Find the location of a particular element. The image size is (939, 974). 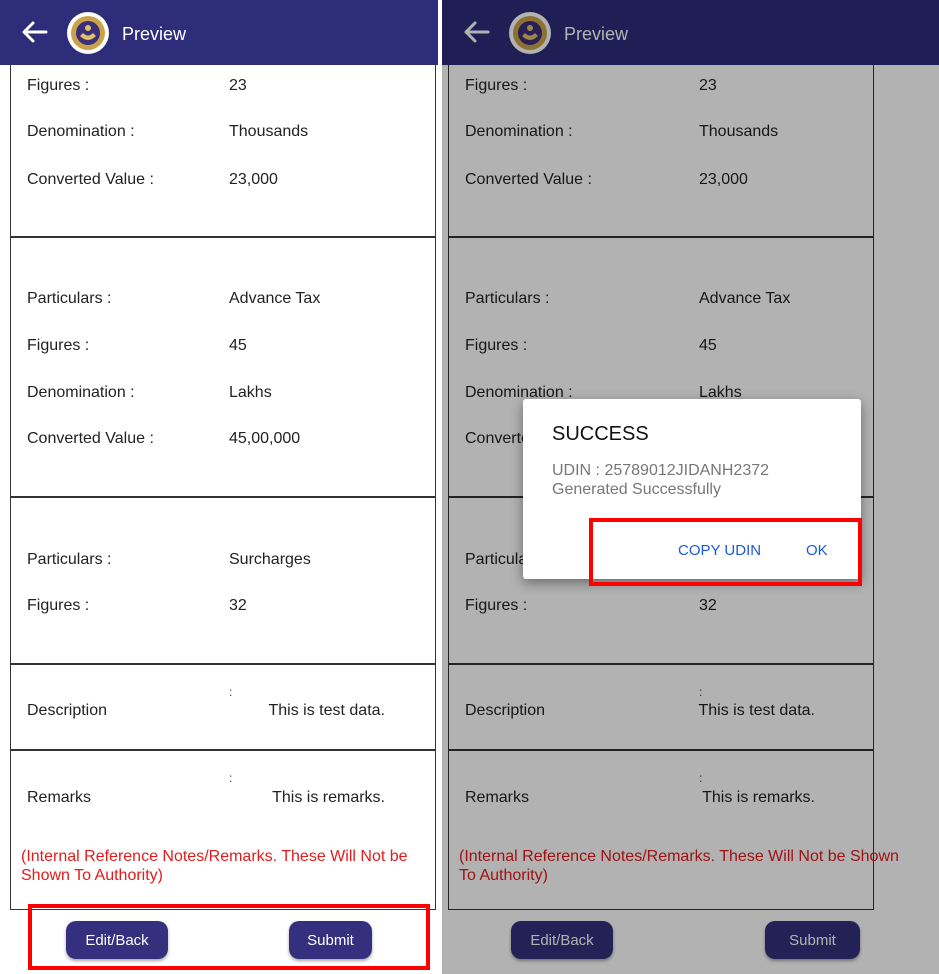

remarks-value: This is remarks. is located at coordinates (328, 797).